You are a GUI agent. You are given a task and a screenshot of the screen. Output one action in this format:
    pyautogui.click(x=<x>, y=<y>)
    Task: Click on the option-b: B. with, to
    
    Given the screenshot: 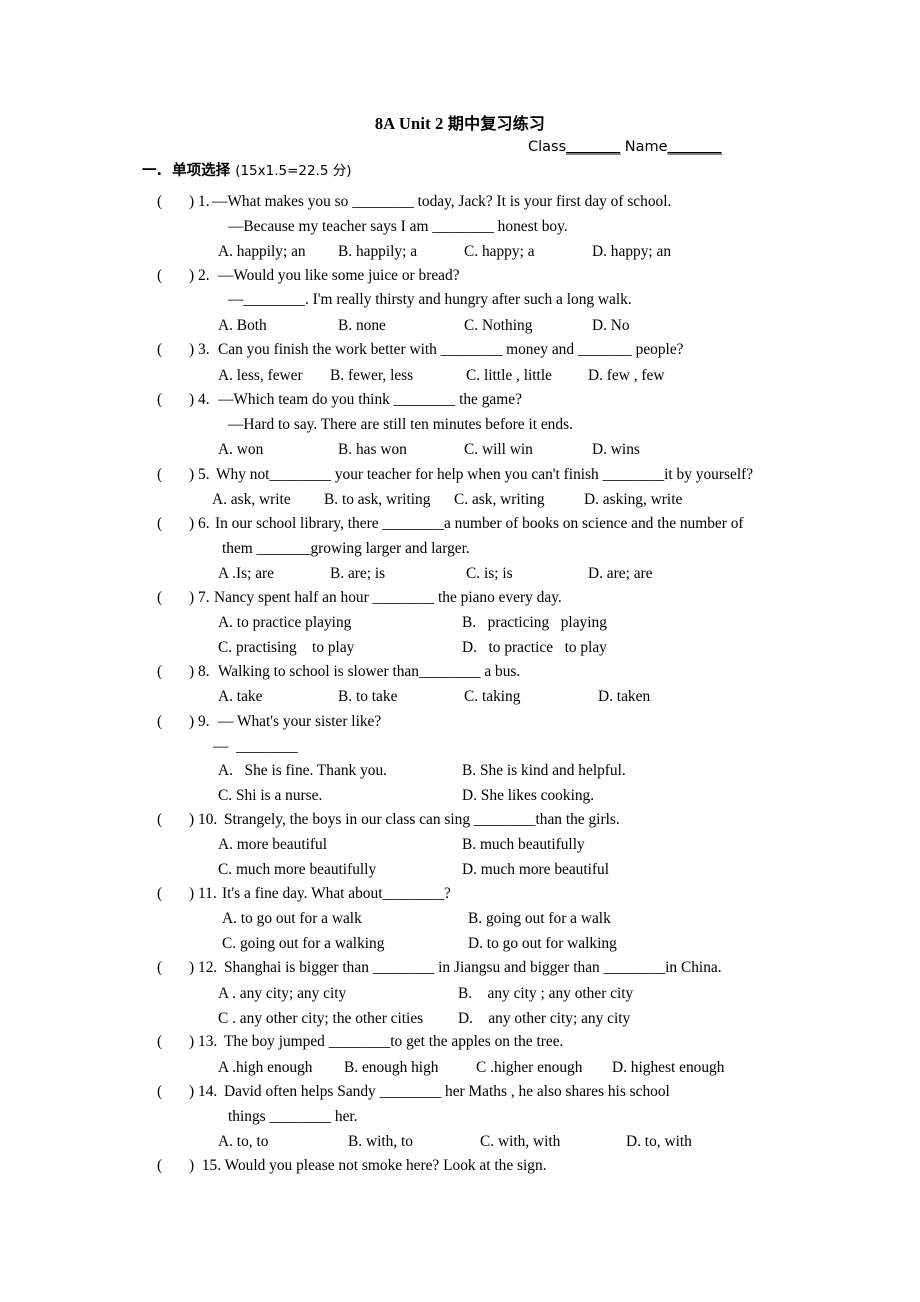 What is the action you would take?
    pyautogui.click(x=380, y=1142)
    